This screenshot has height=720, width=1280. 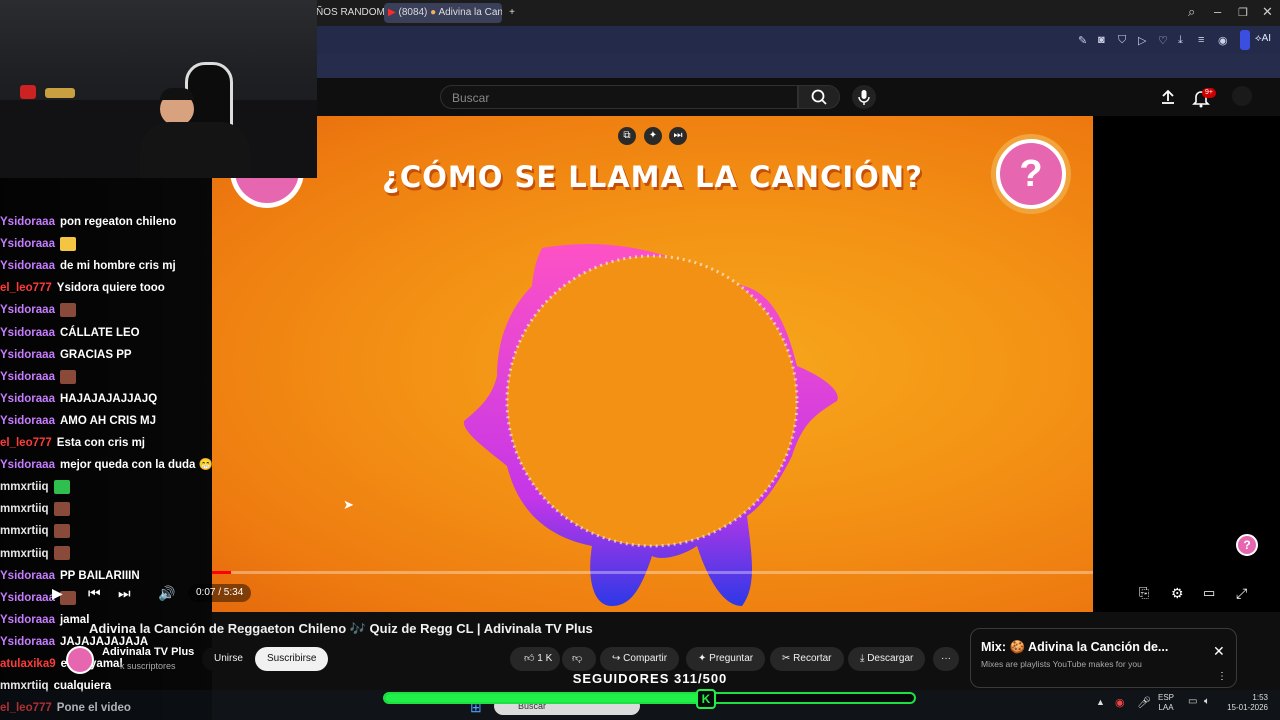 I want to click on dislike-button: 👎︎, so click(x=579, y=659).